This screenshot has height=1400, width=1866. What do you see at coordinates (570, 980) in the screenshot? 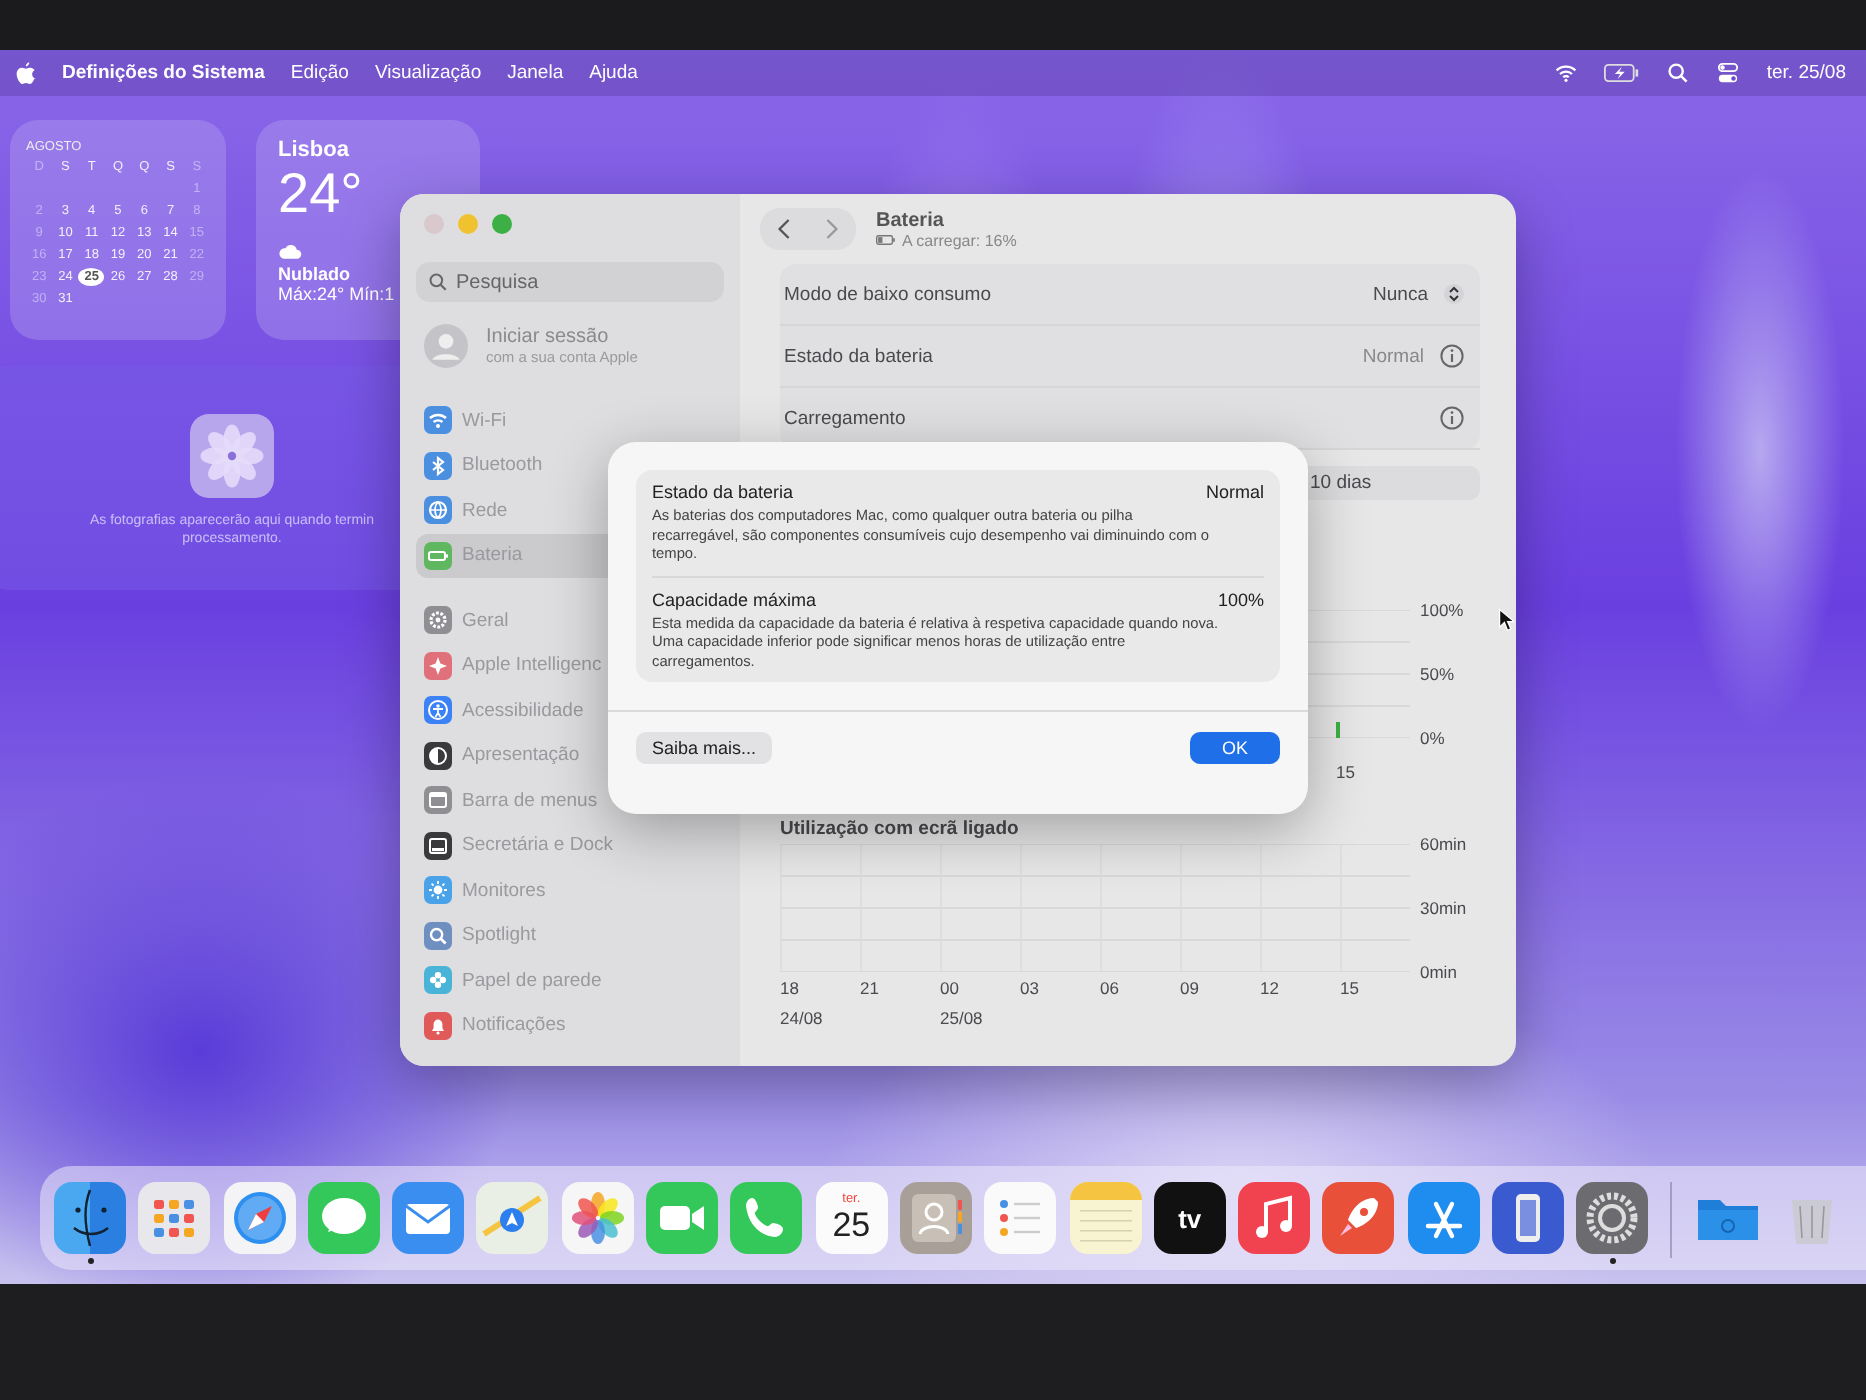
I see `sidebar-item: Papel de parede` at bounding box center [570, 980].